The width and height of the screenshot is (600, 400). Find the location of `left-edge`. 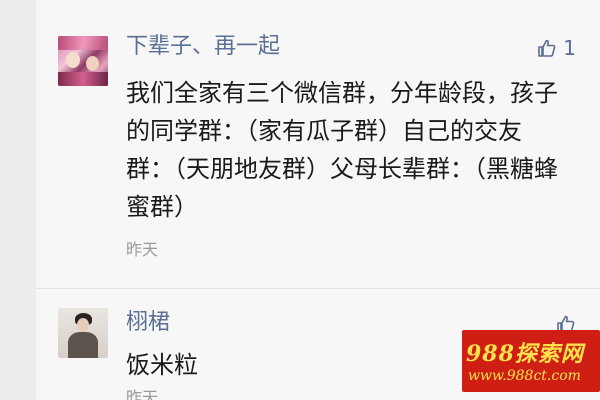

left-edge is located at coordinates (18, 200).